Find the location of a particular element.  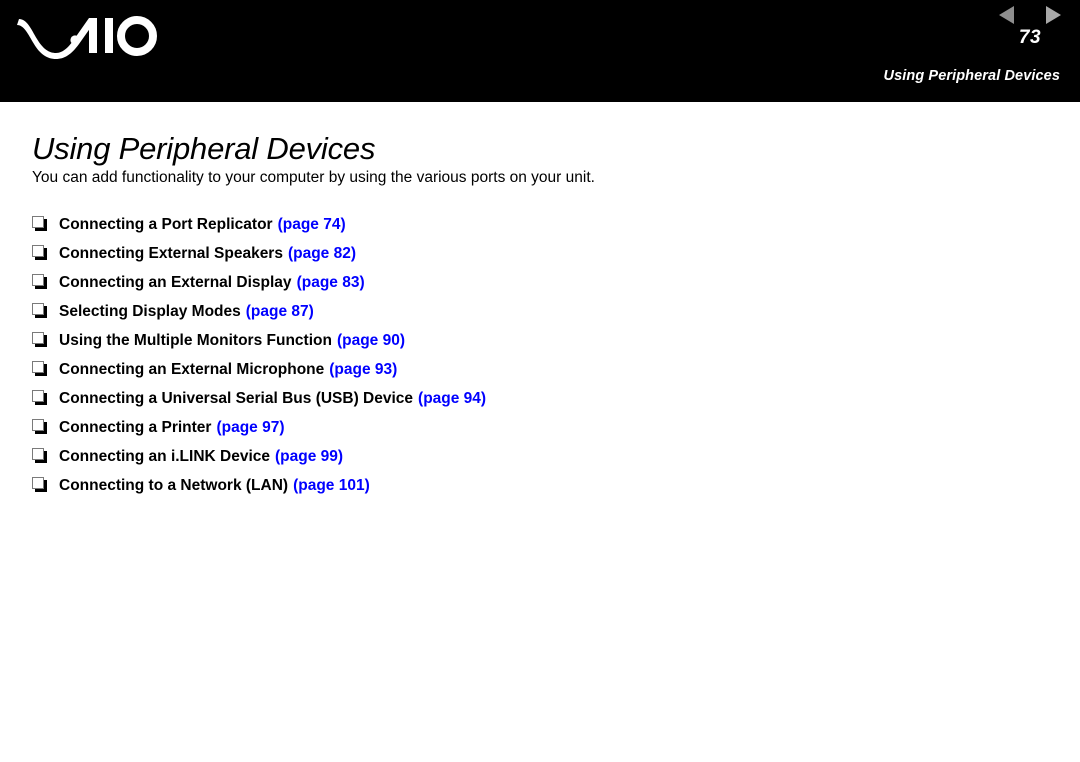

running-header-title: Using Peripheral Devices is located at coordinates (971, 76).